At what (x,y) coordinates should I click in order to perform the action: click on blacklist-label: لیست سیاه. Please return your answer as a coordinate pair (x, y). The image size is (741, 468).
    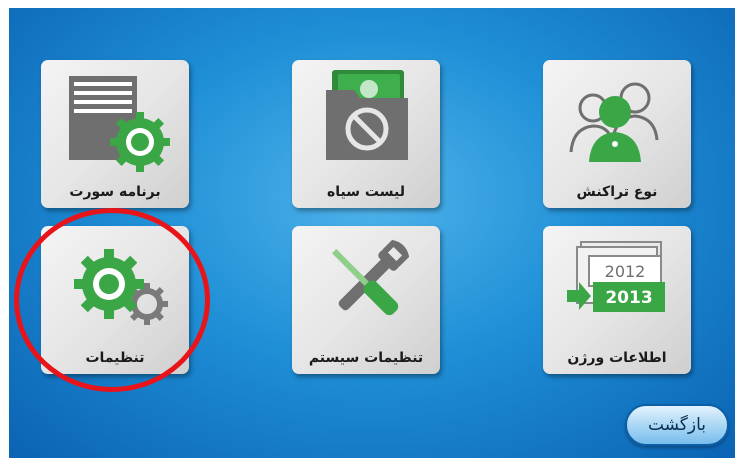
    Looking at the image, I should click on (366, 192).